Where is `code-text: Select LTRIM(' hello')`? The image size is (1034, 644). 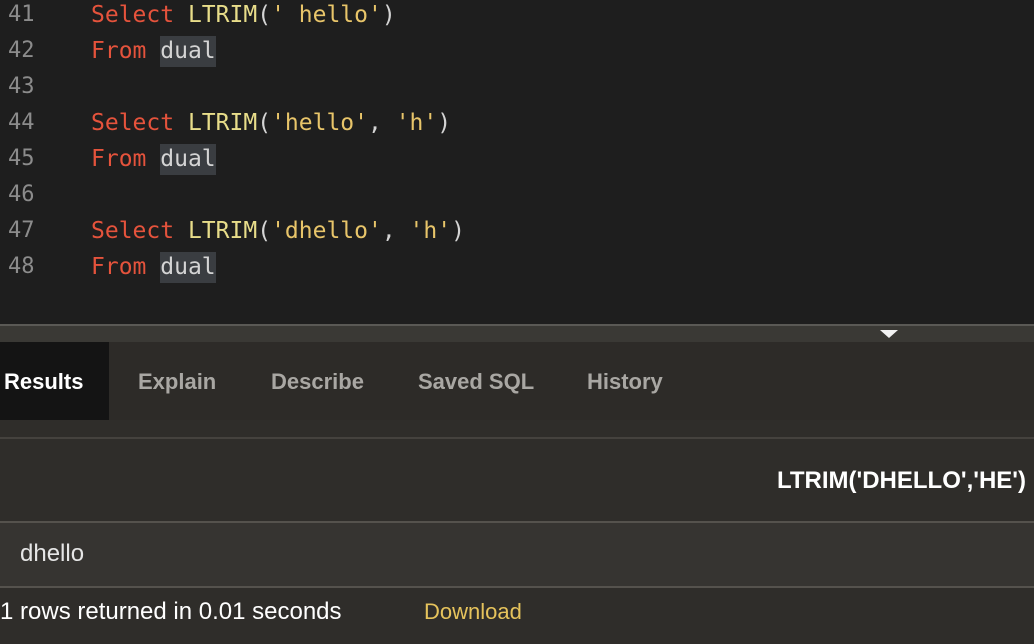
code-text: Select LTRIM(' hello') is located at coordinates (243, 15).